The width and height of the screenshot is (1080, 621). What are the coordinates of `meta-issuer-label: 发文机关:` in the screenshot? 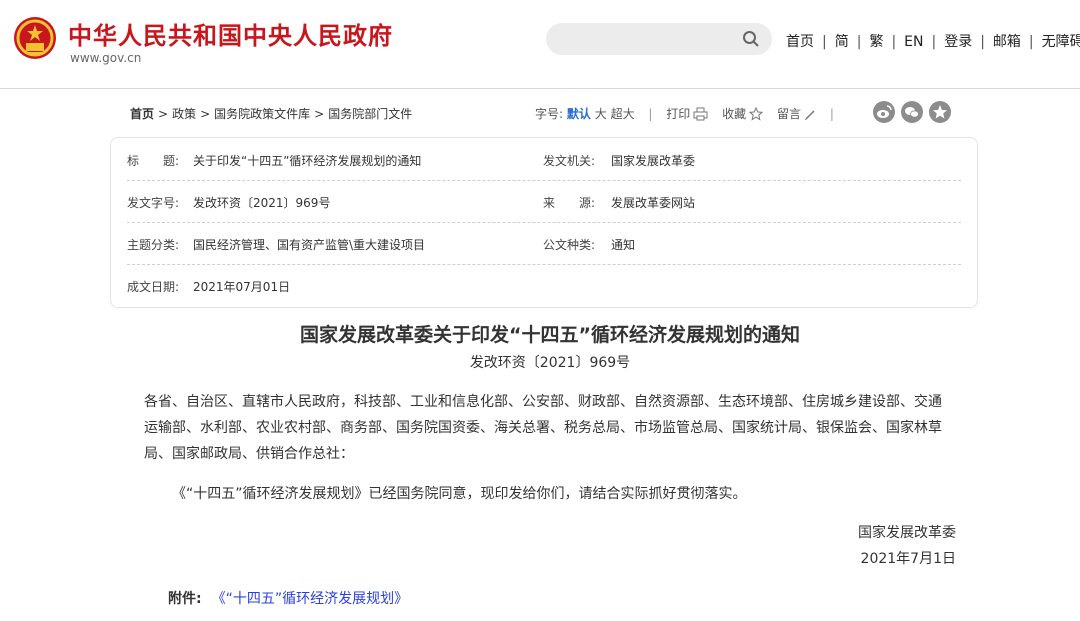 It's located at (569, 161).